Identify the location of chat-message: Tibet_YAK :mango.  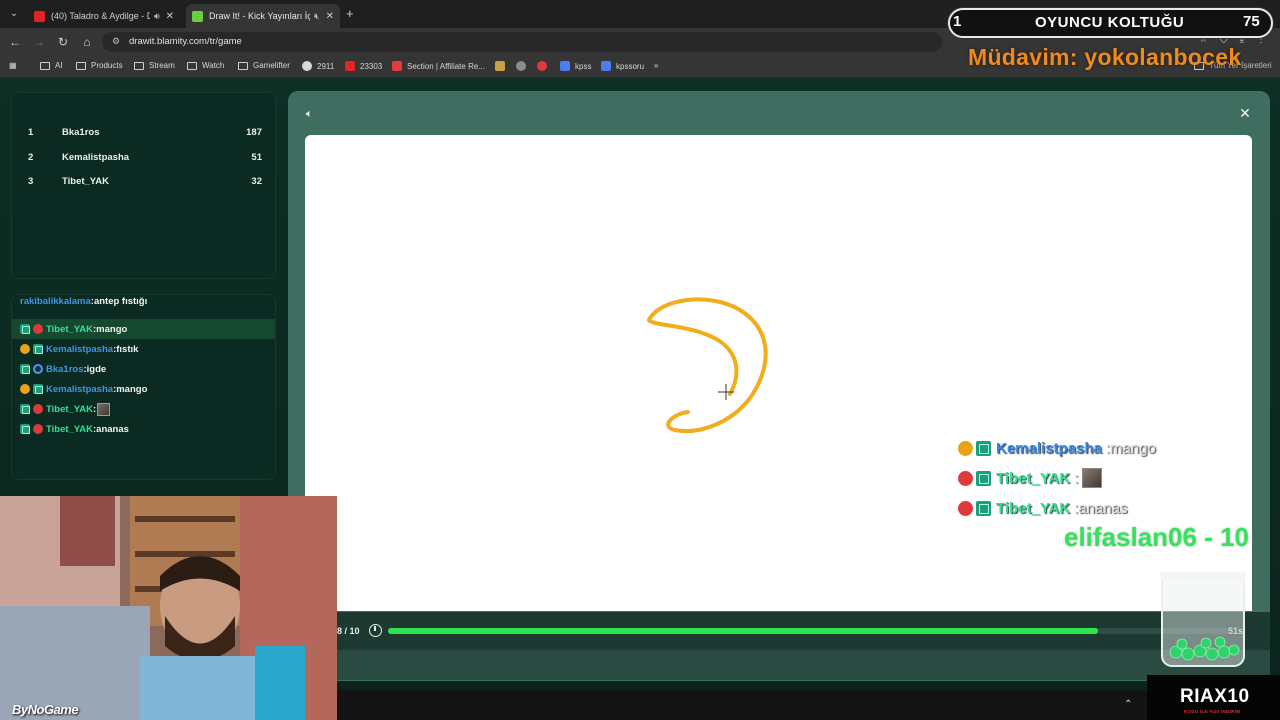
(143, 329).